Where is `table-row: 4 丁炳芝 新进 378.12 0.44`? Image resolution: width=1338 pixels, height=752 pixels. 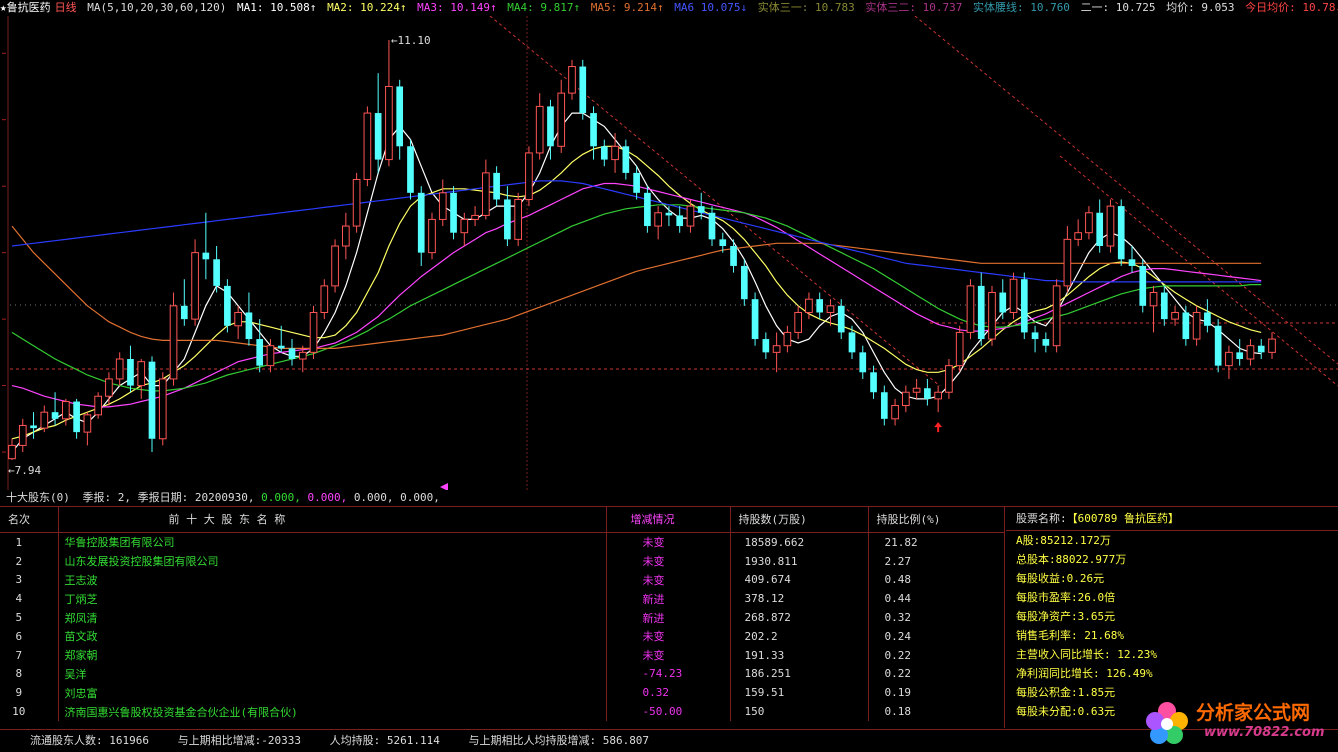
table-row: 4 丁炳芝 新进 378.12 0.44 is located at coordinates (502, 599).